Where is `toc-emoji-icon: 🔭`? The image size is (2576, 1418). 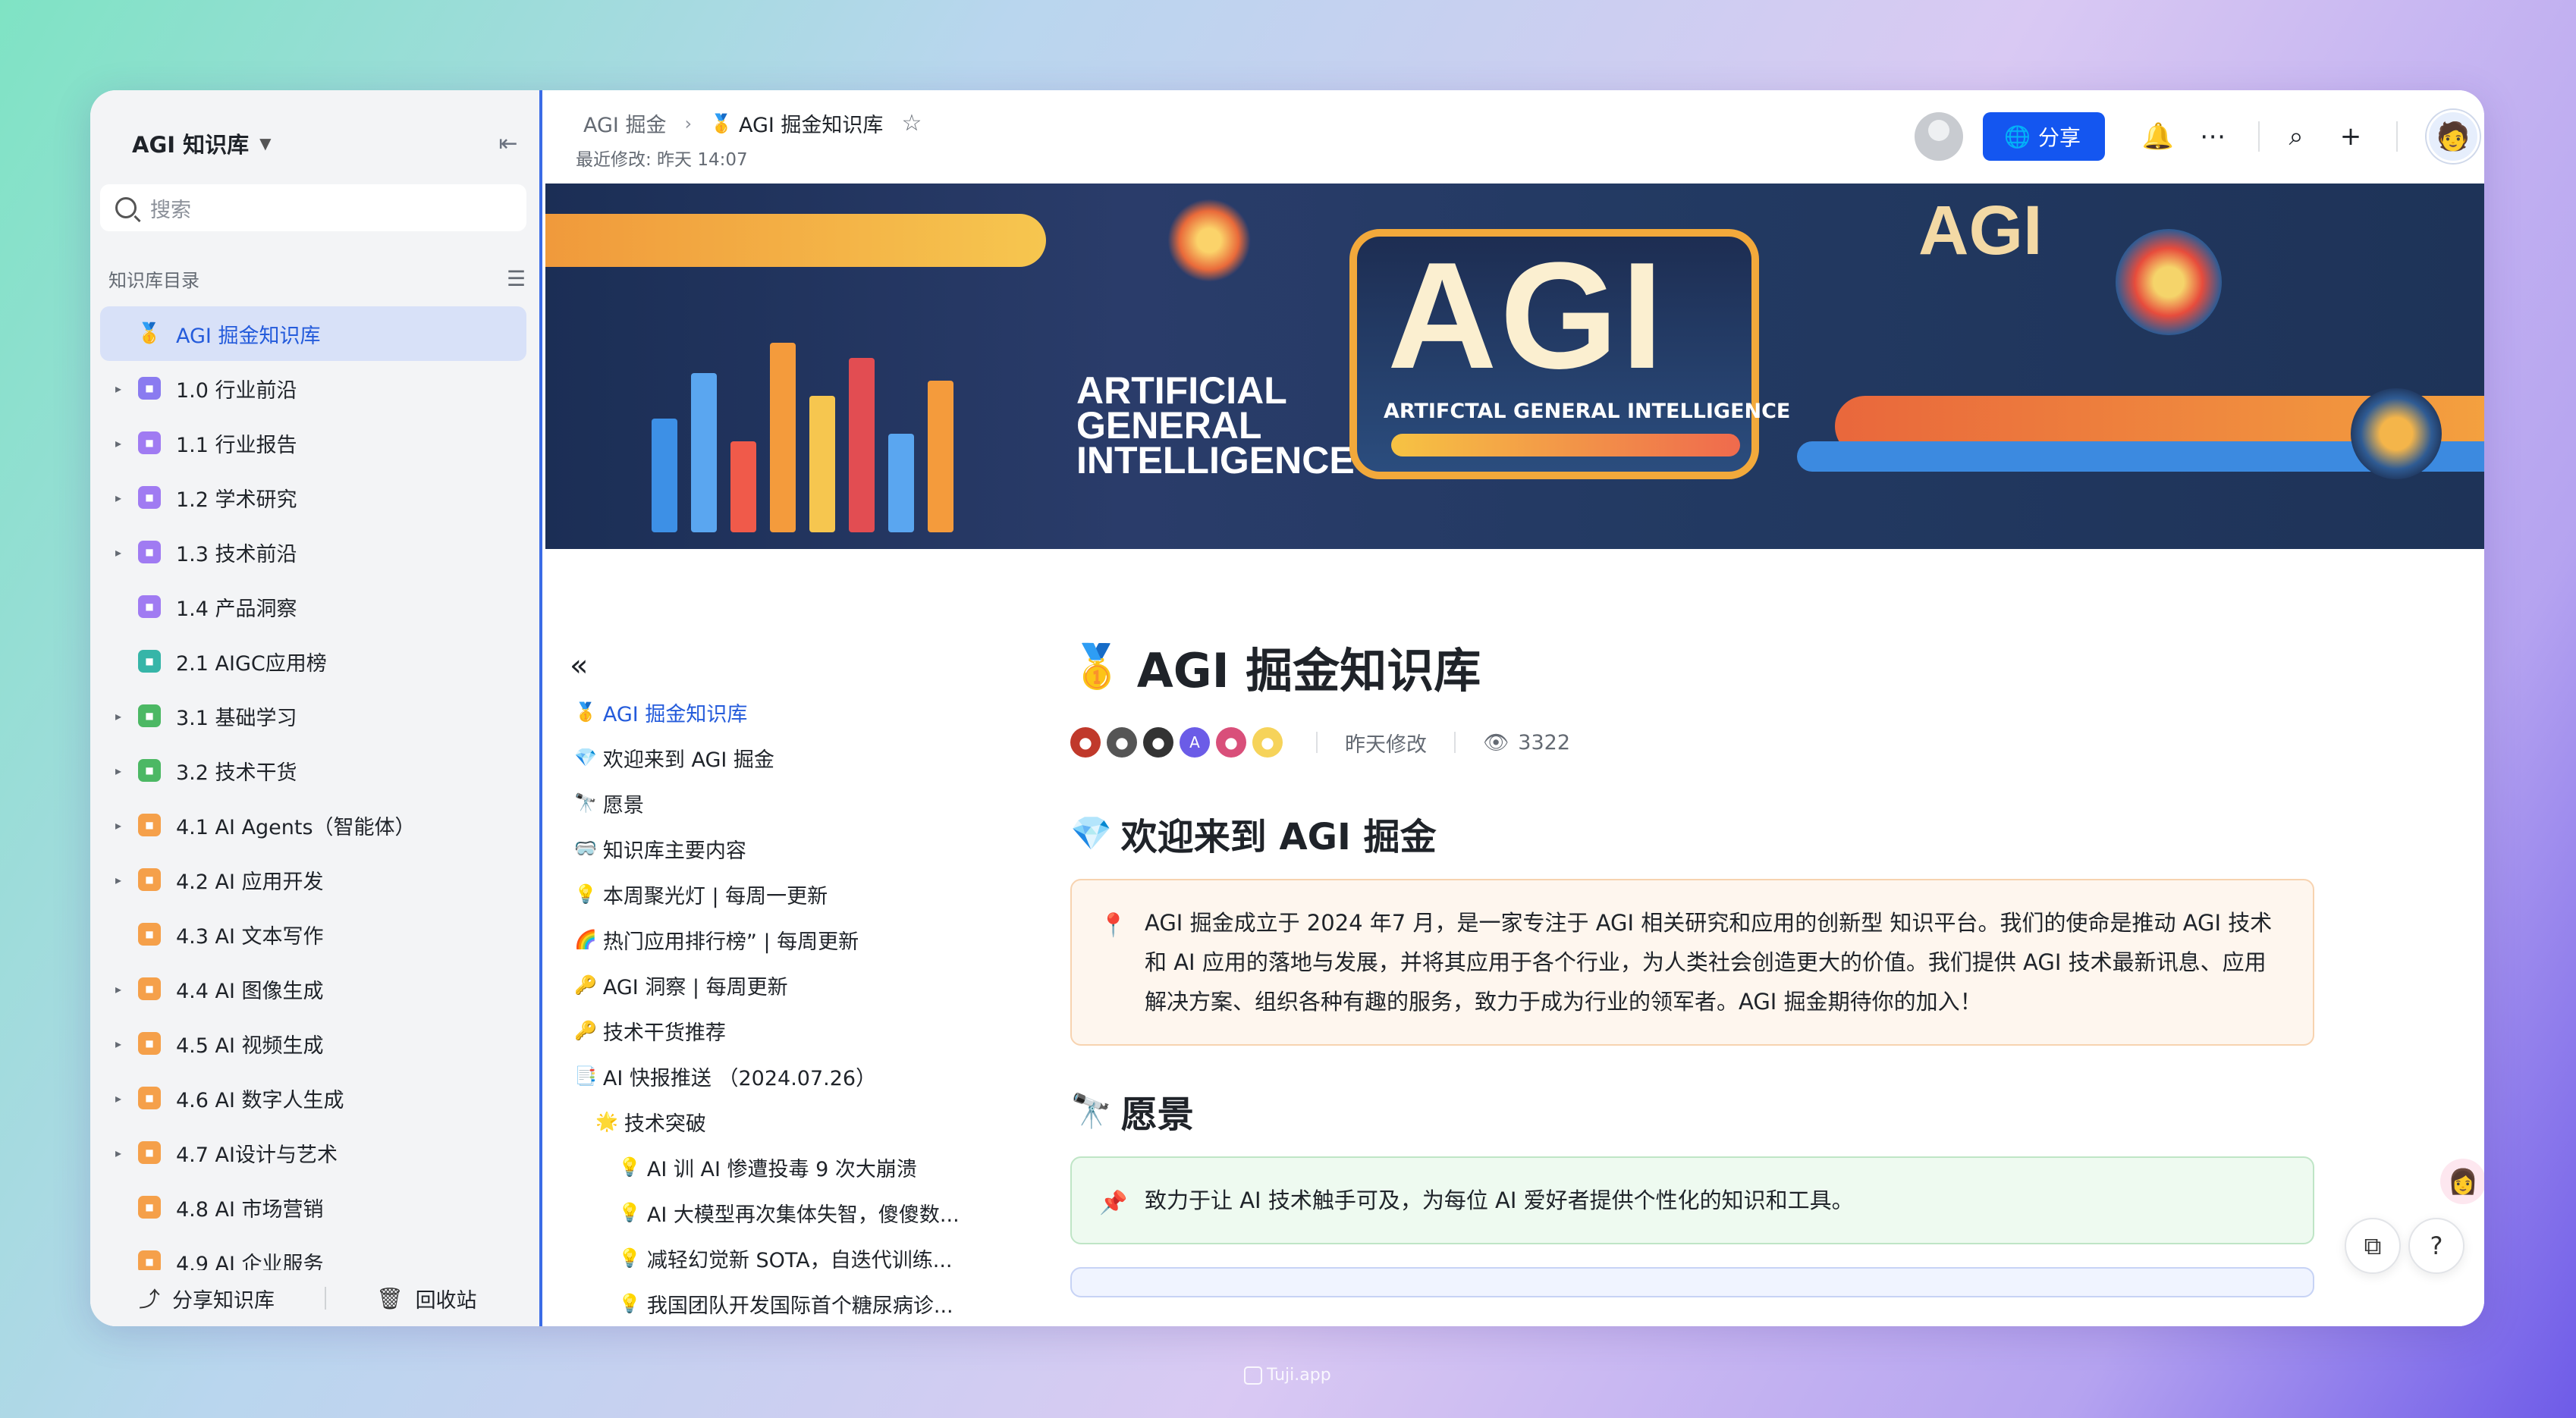 toc-emoji-icon: 🔭 is located at coordinates (585, 803).